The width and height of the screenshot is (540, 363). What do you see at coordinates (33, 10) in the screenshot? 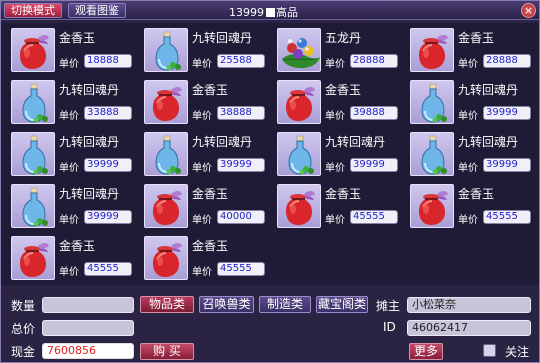
I see `switch-mode-button: 切换模式` at bounding box center [33, 10].